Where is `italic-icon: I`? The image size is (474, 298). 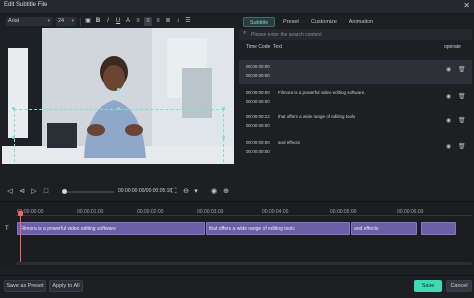
italic-icon: I is located at coordinates (108, 21).